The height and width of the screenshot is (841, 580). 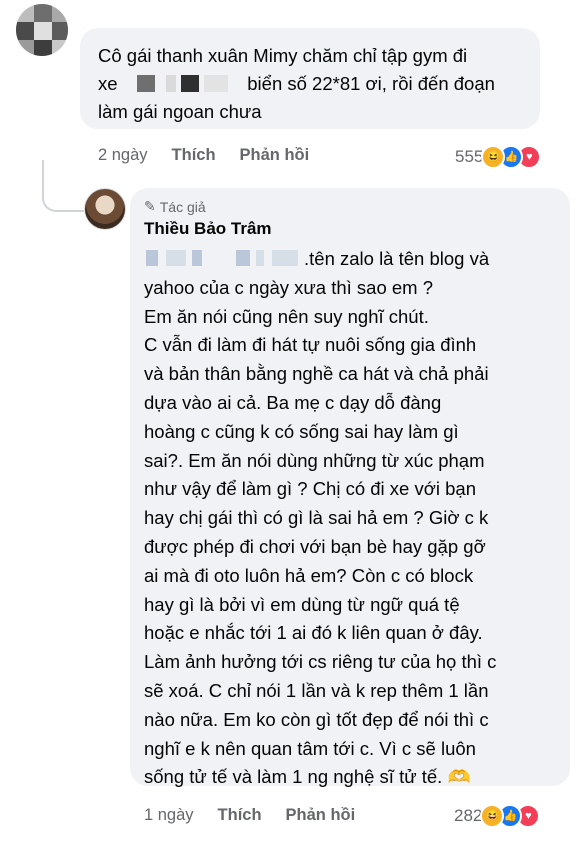 What do you see at coordinates (468, 815) in the screenshot?
I see `reaction-count: 282` at bounding box center [468, 815].